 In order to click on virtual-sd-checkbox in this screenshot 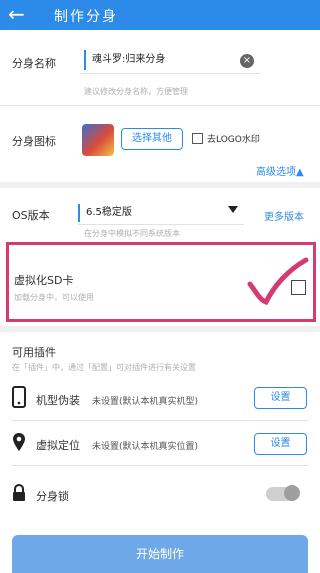, I will do `click(298, 287)`.